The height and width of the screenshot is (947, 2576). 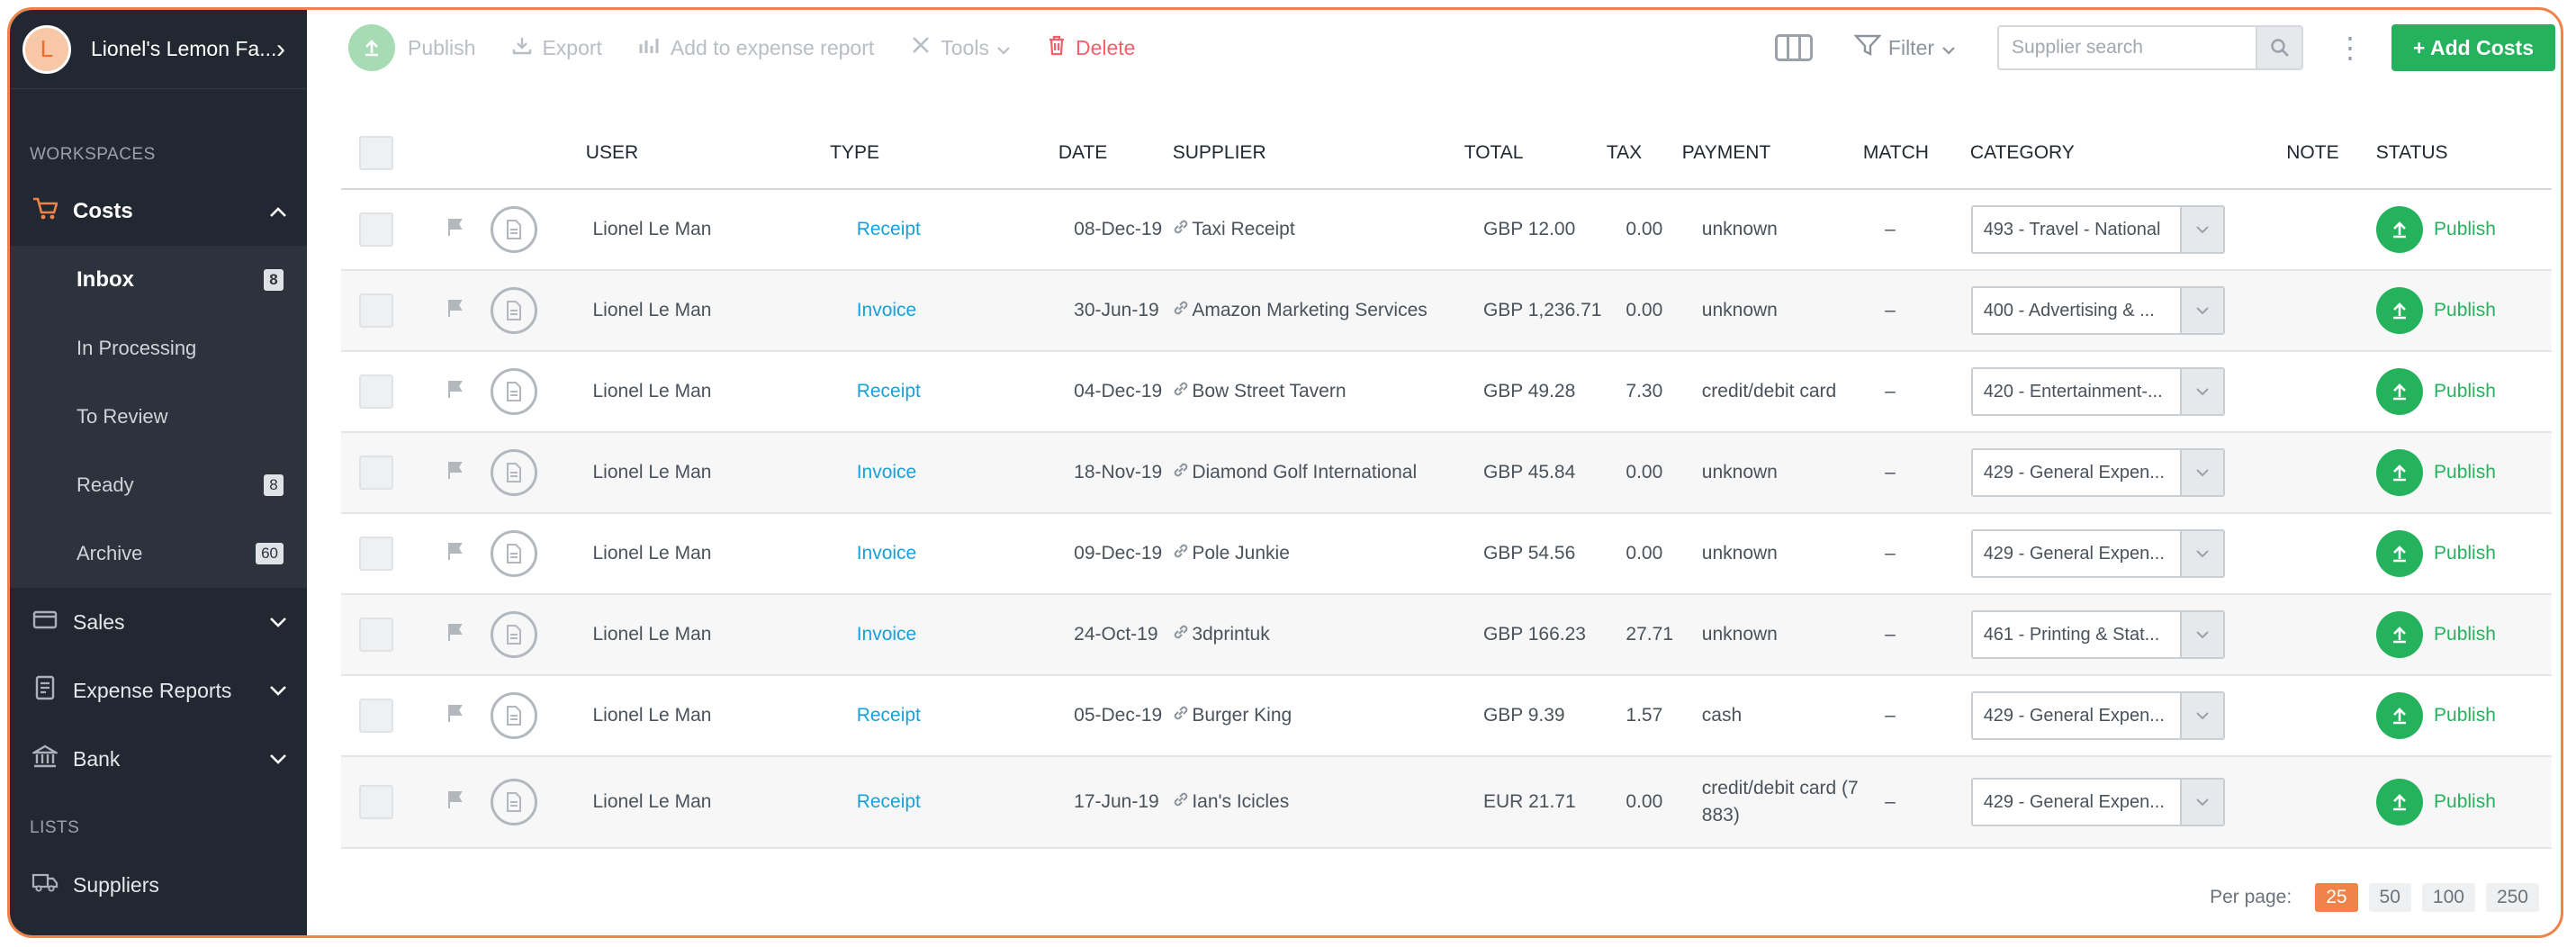 I want to click on subnav-archive: Archive 60, so click(x=158, y=553).